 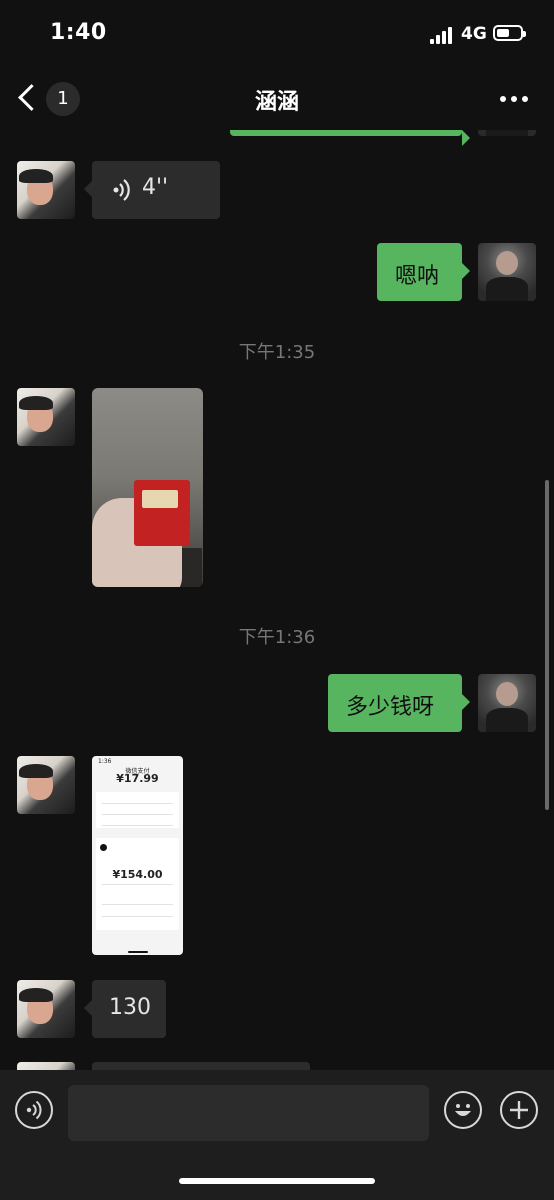 I want to click on message-bubble: 130, so click(x=125, y=1009).